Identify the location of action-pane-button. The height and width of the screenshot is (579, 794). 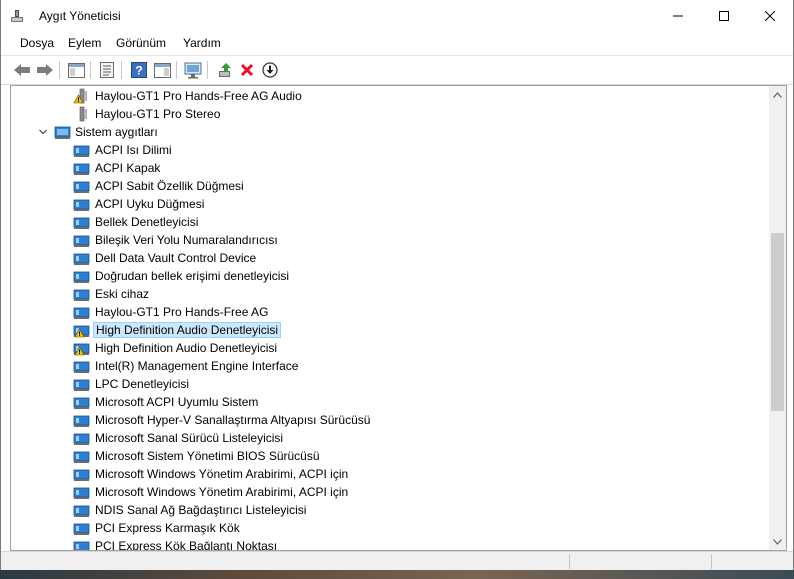
(162, 70).